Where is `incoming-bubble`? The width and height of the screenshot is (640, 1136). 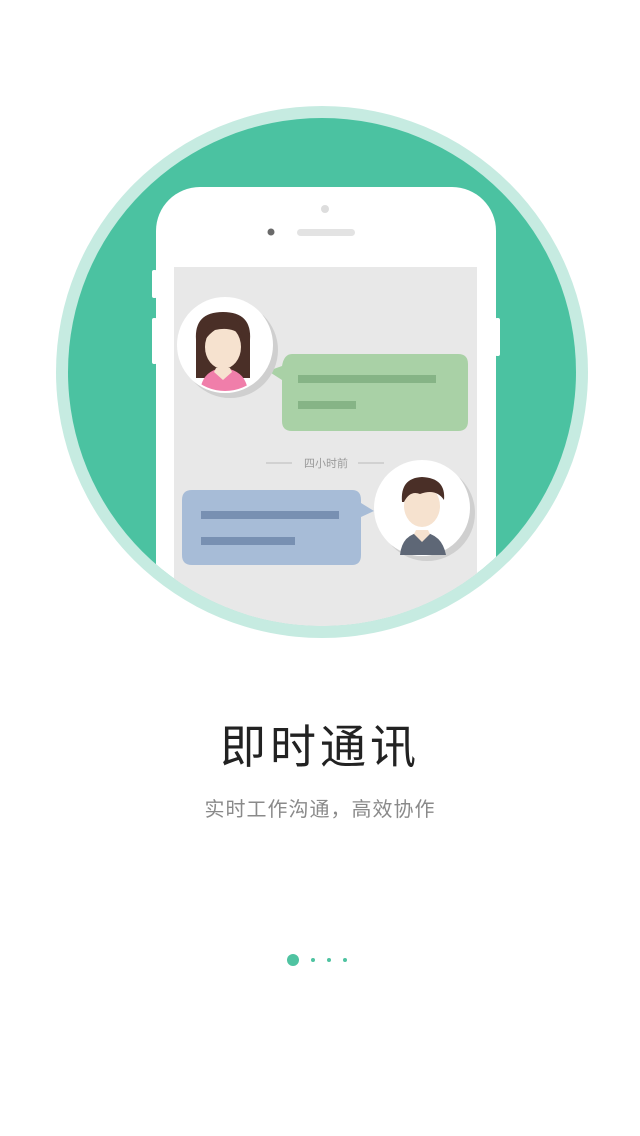 incoming-bubble is located at coordinates (368, 392).